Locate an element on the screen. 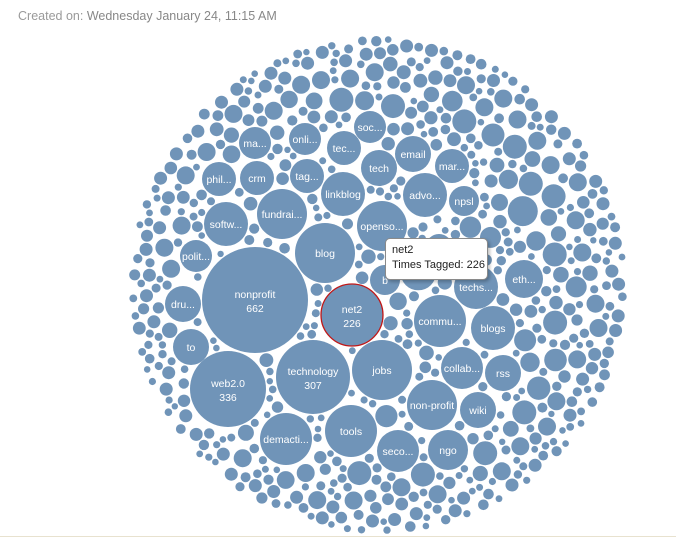 The width and height of the screenshot is (676, 539). bubble-ngo: ngo is located at coordinates (448, 450).